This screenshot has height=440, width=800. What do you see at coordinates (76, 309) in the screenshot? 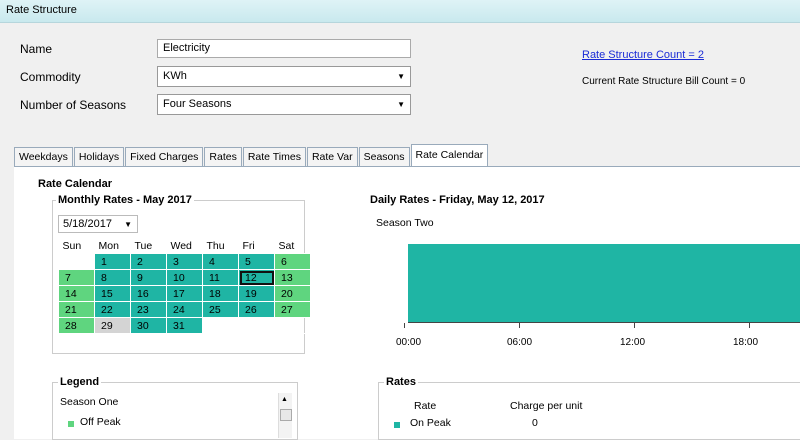
I see `calendar-day: 21` at bounding box center [76, 309].